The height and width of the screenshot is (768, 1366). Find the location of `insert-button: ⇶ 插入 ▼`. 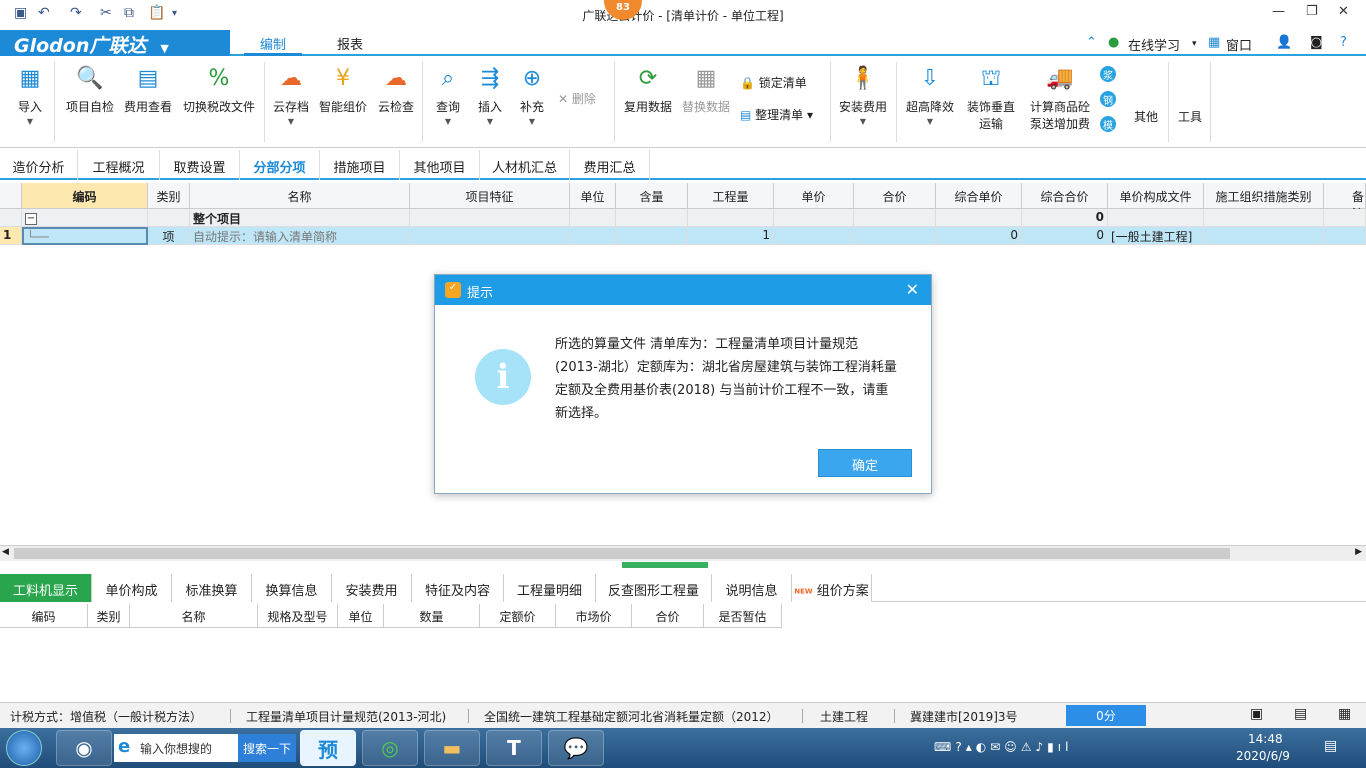

insert-button: ⇶ 插入 ▼ is located at coordinates (490, 95).